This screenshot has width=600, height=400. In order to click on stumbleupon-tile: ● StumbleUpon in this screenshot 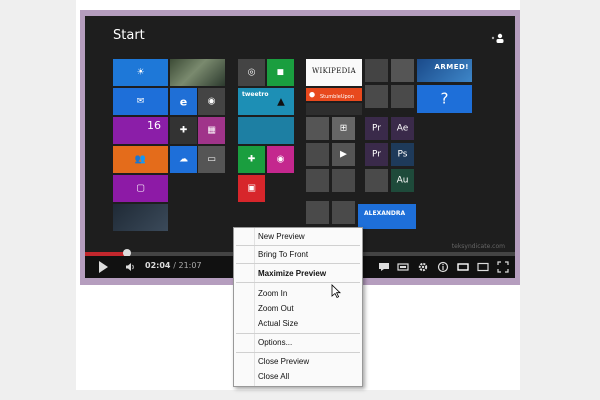, I will do `click(334, 94)`.